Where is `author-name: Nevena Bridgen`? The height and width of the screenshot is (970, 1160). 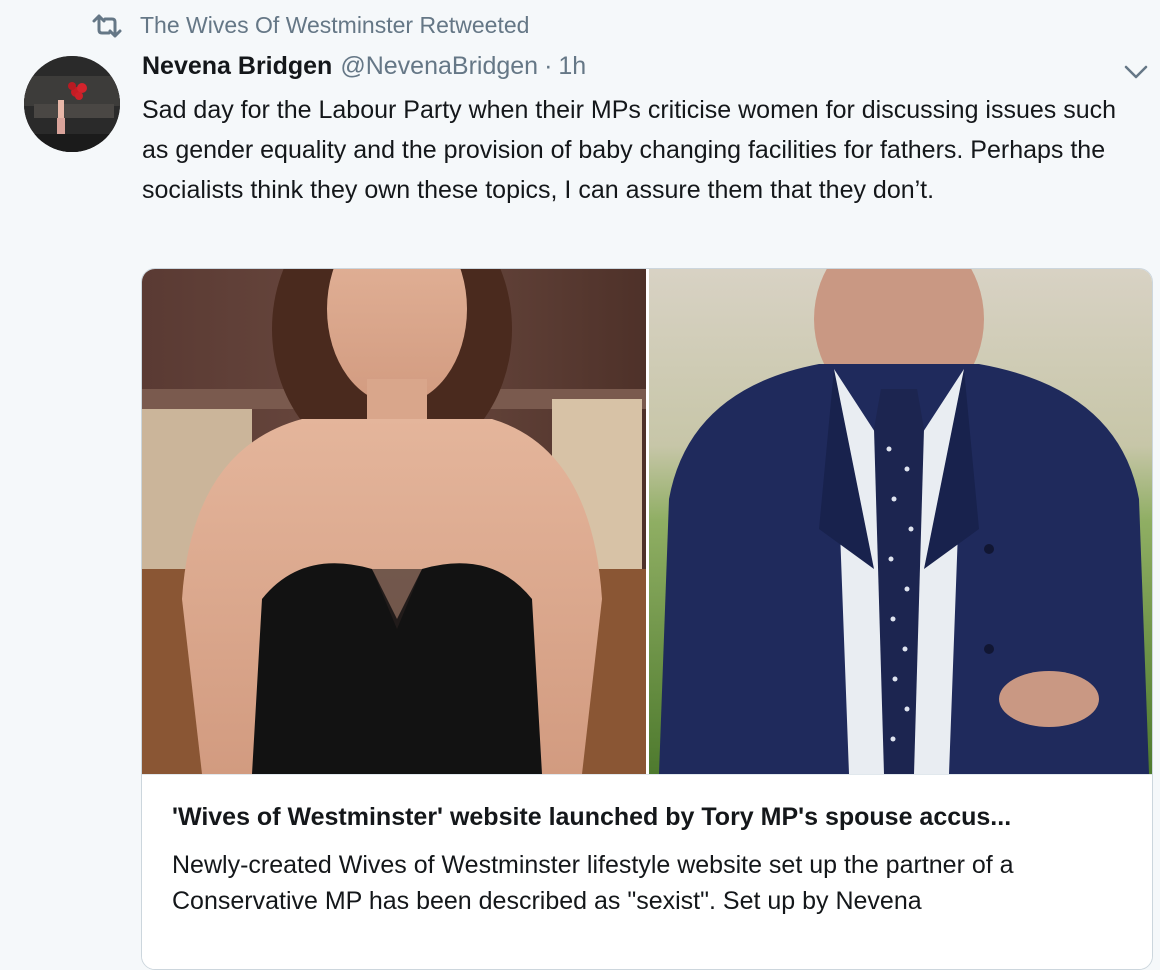 author-name: Nevena Bridgen is located at coordinates (237, 66).